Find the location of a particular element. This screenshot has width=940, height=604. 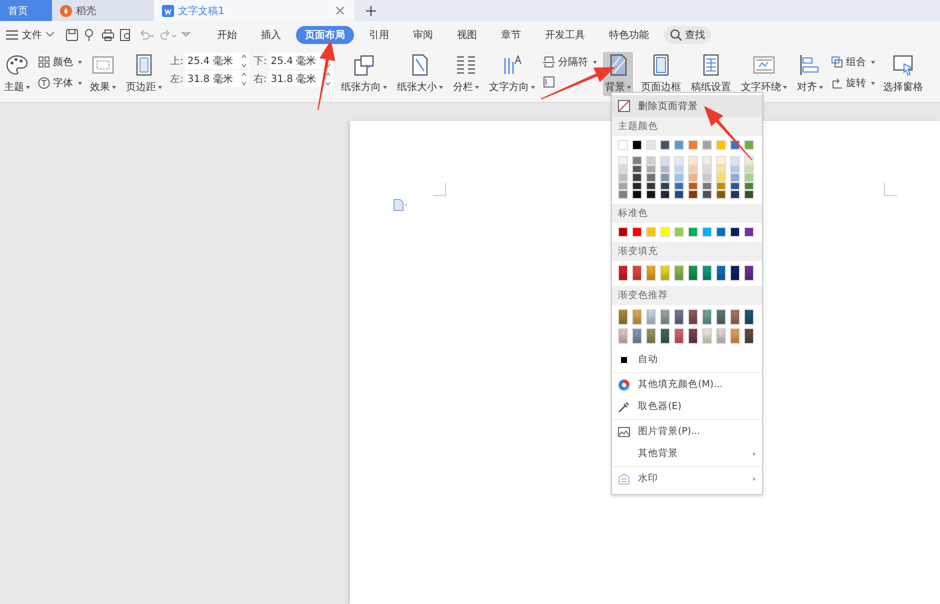

redo-icon is located at coordinates (168, 34).